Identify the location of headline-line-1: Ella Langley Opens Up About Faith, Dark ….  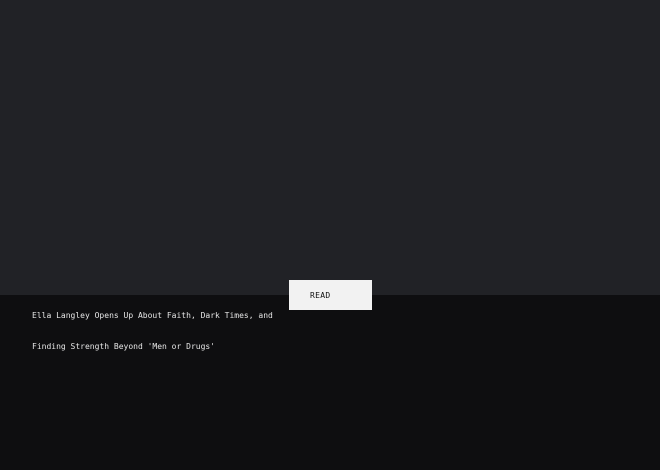
(152, 316).